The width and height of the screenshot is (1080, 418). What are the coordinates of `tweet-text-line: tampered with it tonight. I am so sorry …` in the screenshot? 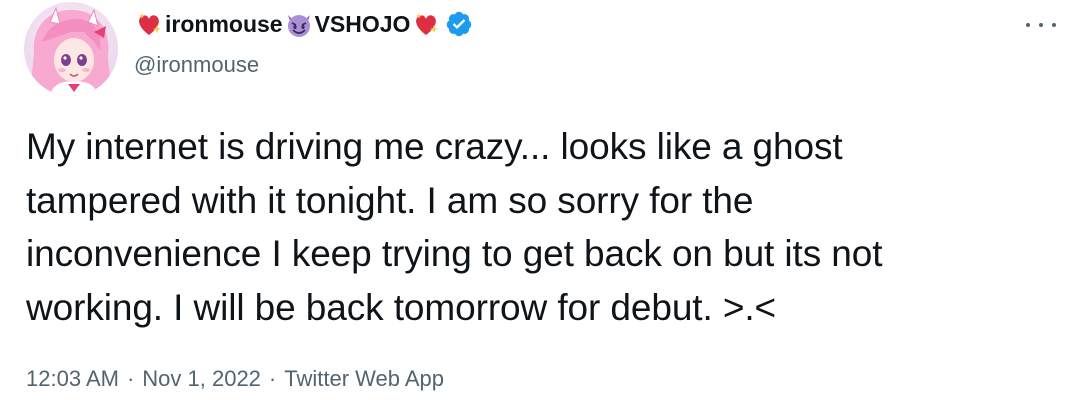 It's located at (390, 200).